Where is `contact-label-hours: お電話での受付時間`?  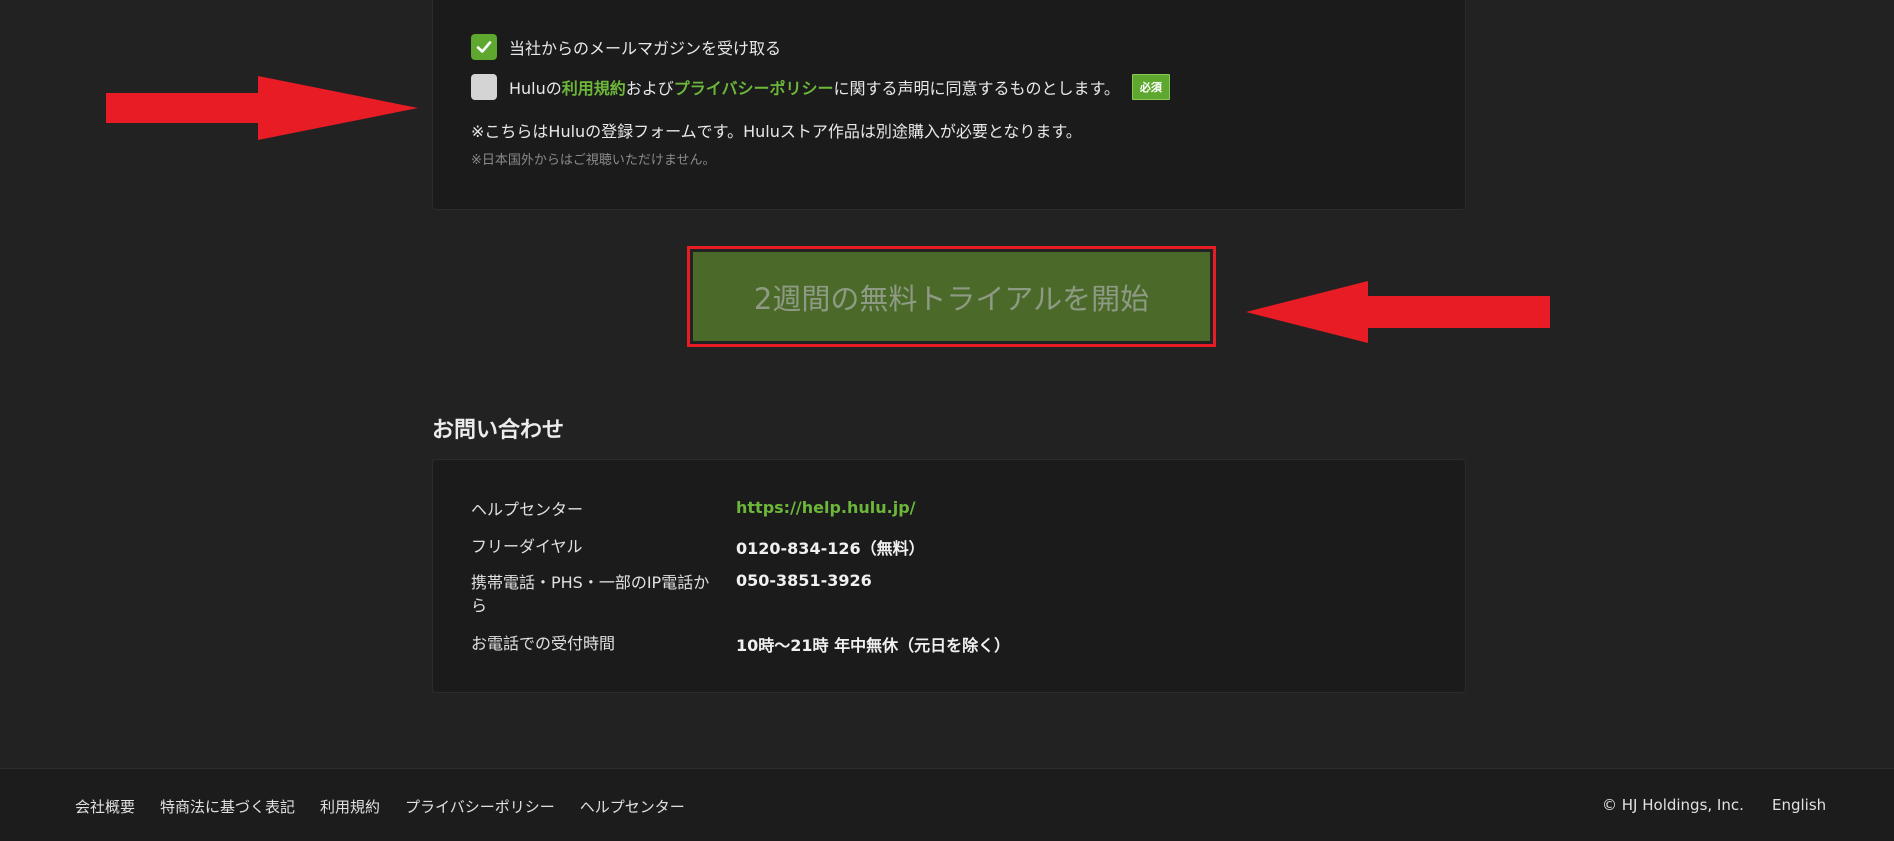 contact-label-hours: お電話での受付時間 is located at coordinates (543, 643).